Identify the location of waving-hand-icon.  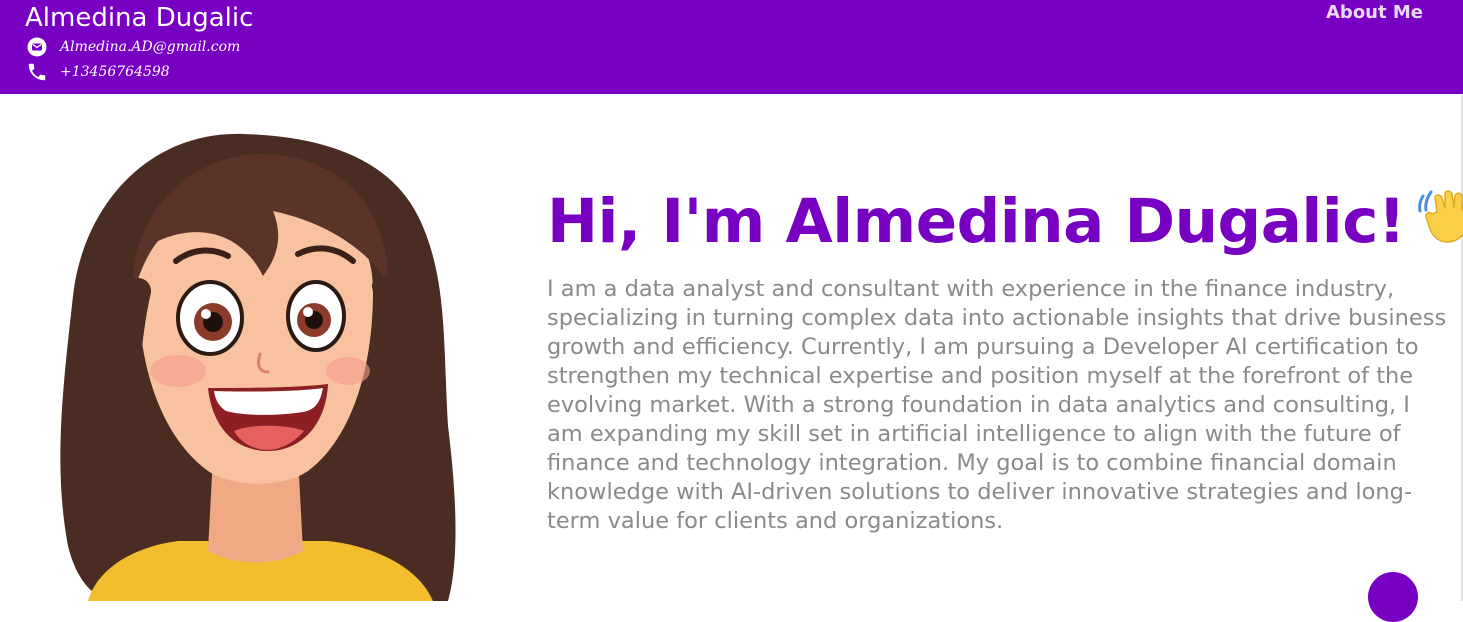
(1440, 228).